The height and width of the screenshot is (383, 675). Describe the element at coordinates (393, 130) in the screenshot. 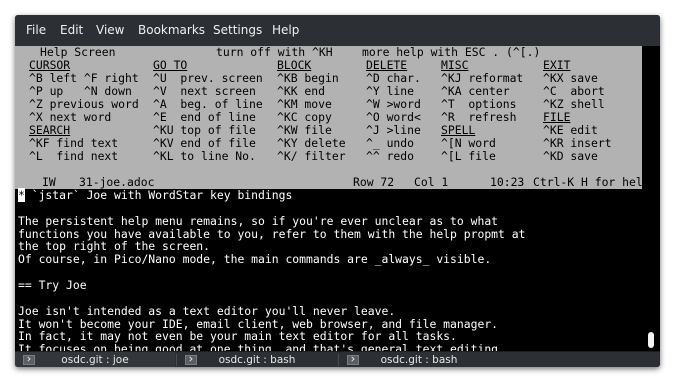

I see `help-entry: ^J >line` at that location.